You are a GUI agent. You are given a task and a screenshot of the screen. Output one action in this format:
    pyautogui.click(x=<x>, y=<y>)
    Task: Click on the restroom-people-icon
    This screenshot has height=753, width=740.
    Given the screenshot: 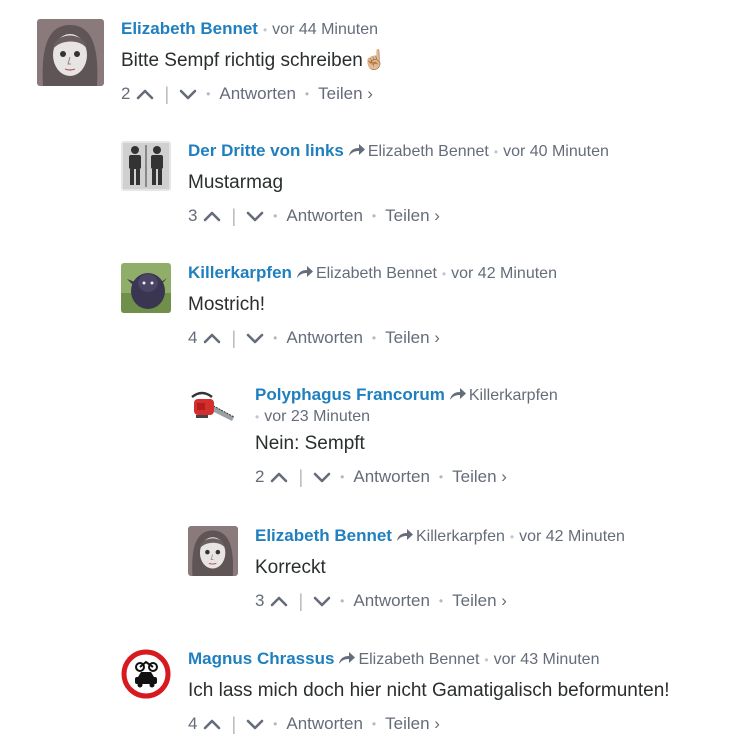 What is the action you would take?
    pyautogui.click(x=146, y=166)
    